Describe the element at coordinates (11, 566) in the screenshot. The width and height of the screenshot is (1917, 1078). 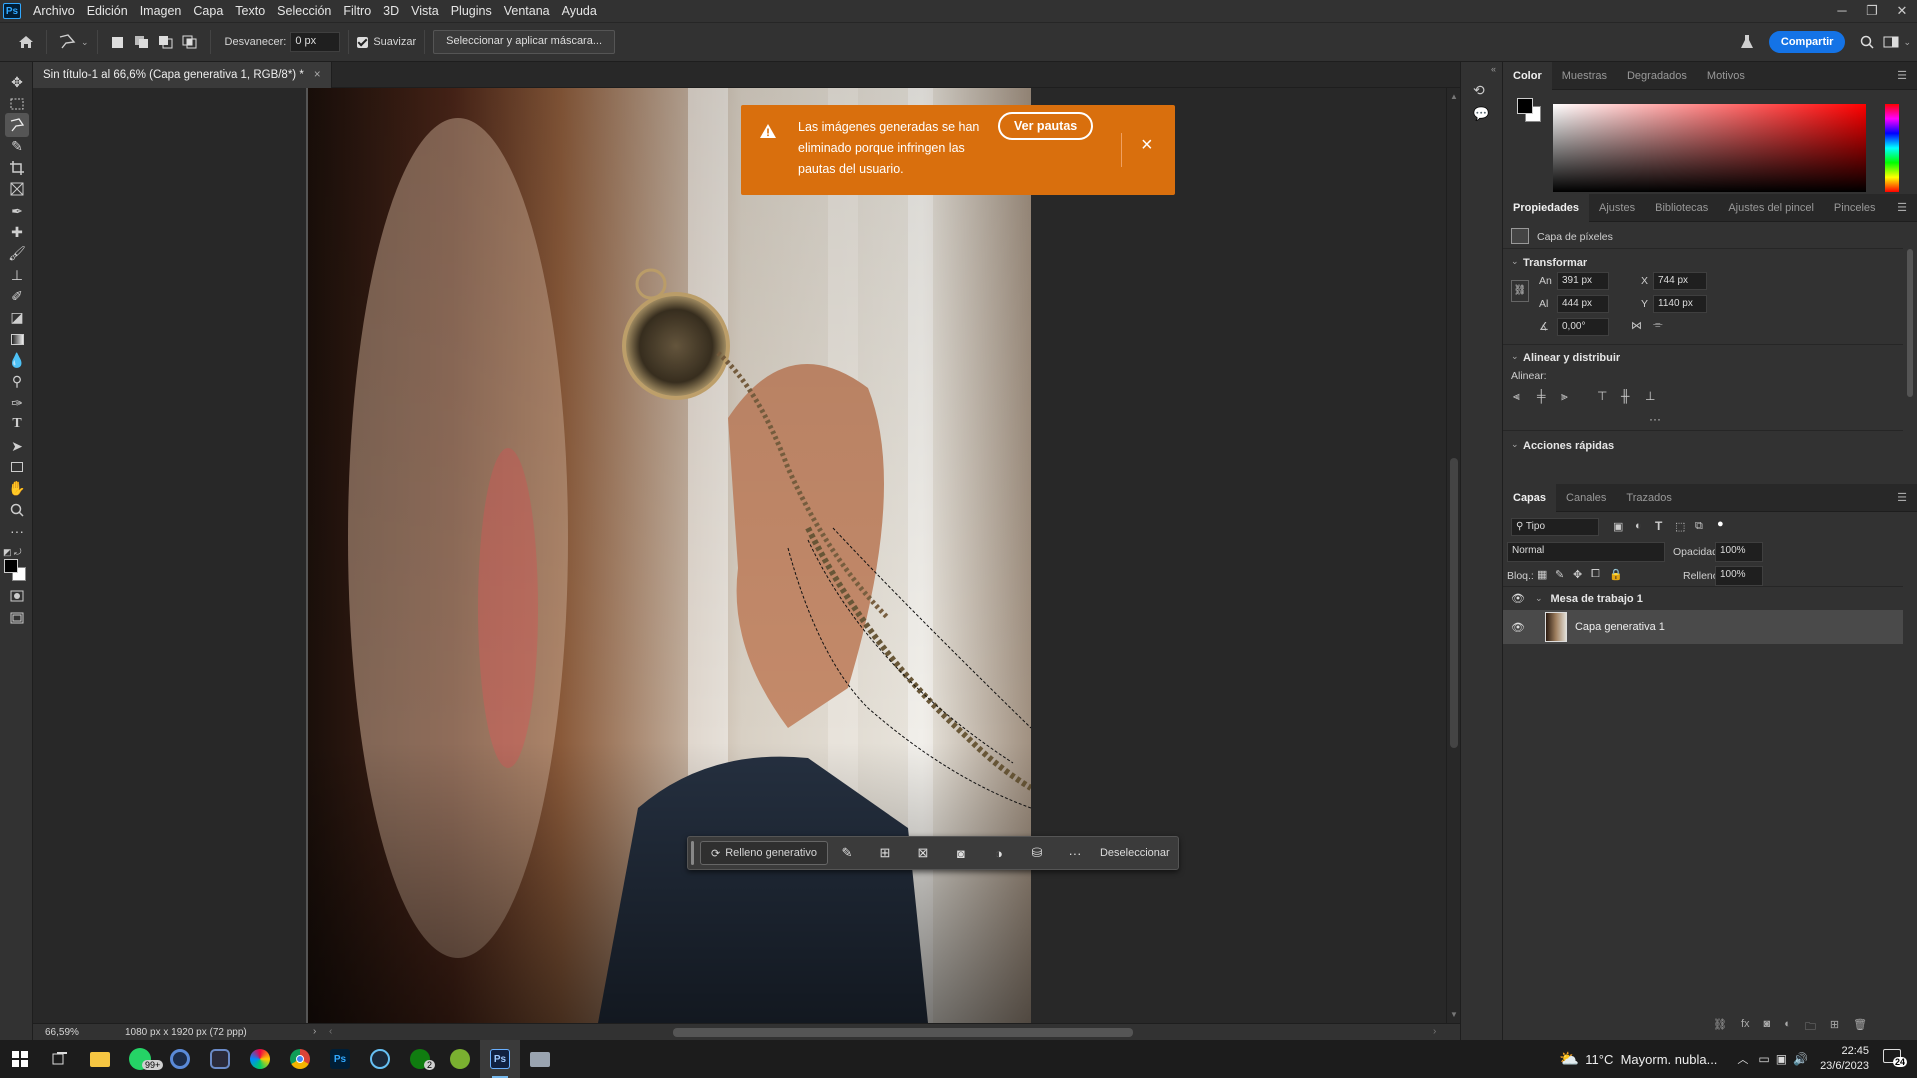
I see `foreground-color-swatch` at that location.